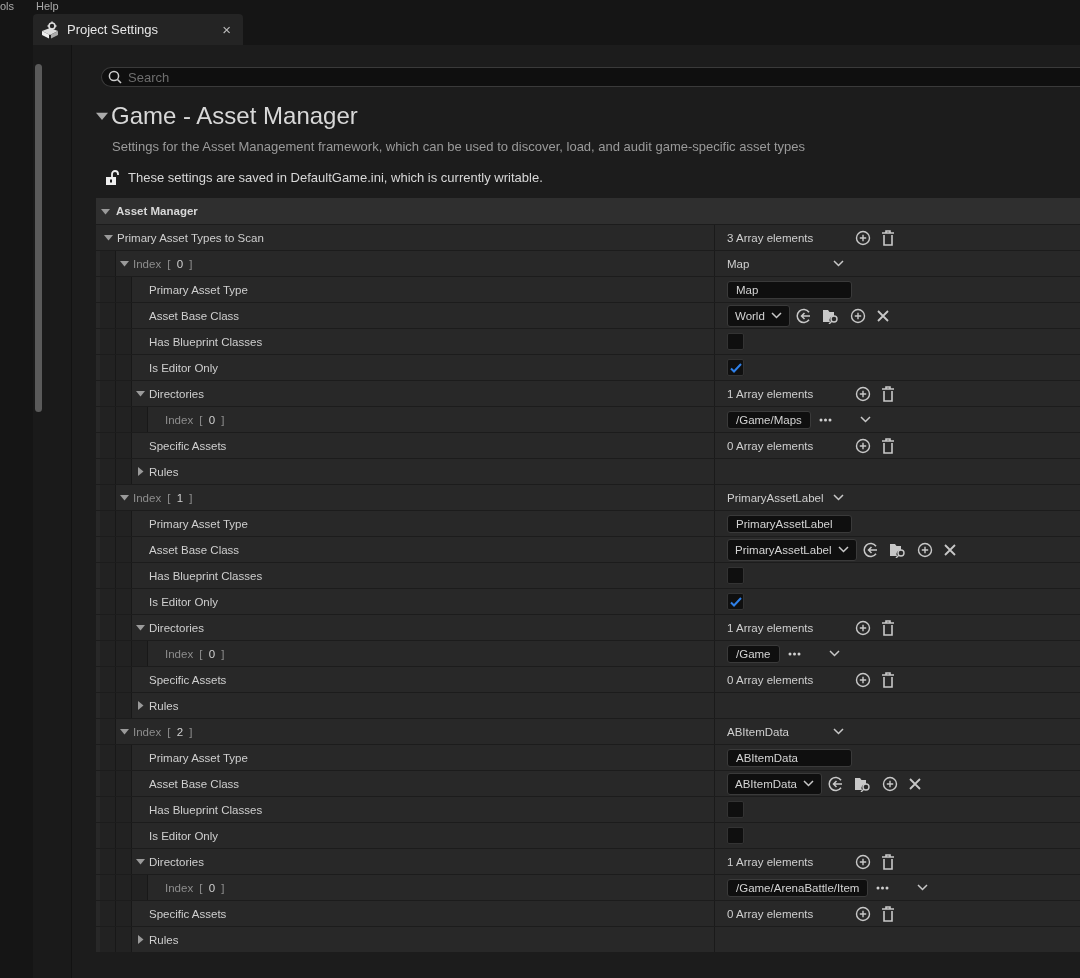 Image resolution: width=1080 pixels, height=978 pixels. Describe the element at coordinates (789, 523) in the screenshot. I see `text-field: PrimaryAssetLabel` at that location.